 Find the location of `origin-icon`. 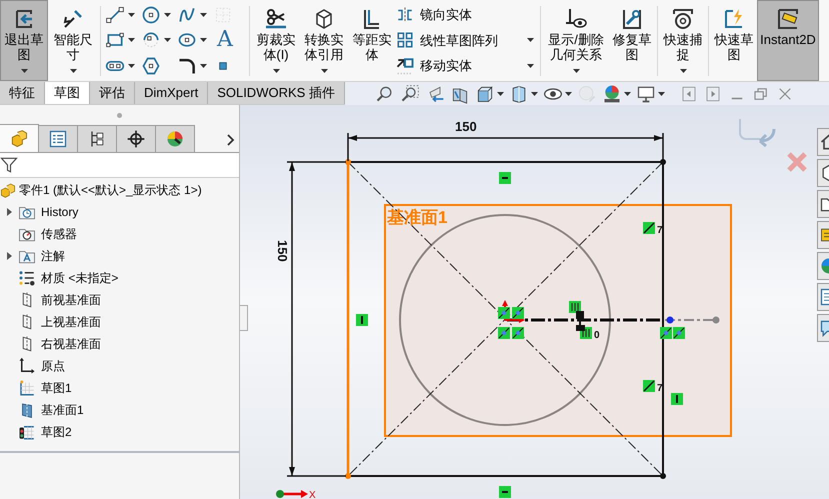

origin-icon is located at coordinates (27, 366).